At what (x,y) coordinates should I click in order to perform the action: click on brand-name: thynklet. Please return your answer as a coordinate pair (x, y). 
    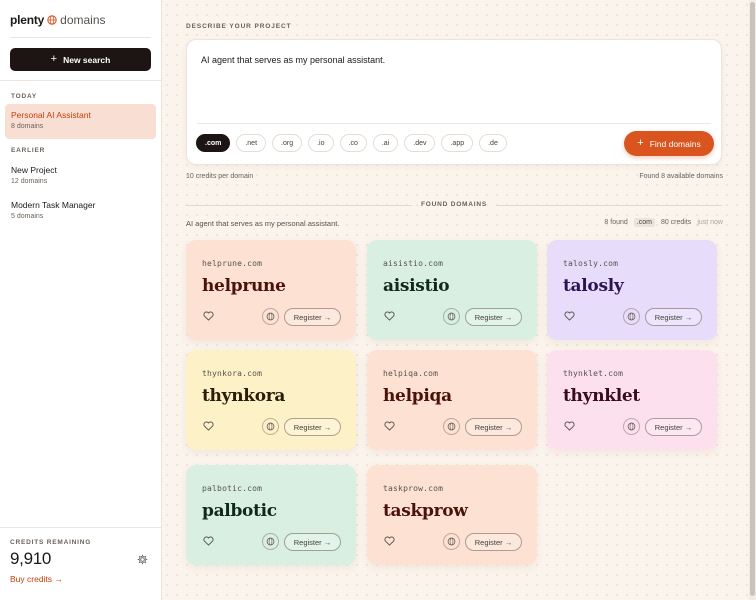
    Looking at the image, I should click on (601, 396).